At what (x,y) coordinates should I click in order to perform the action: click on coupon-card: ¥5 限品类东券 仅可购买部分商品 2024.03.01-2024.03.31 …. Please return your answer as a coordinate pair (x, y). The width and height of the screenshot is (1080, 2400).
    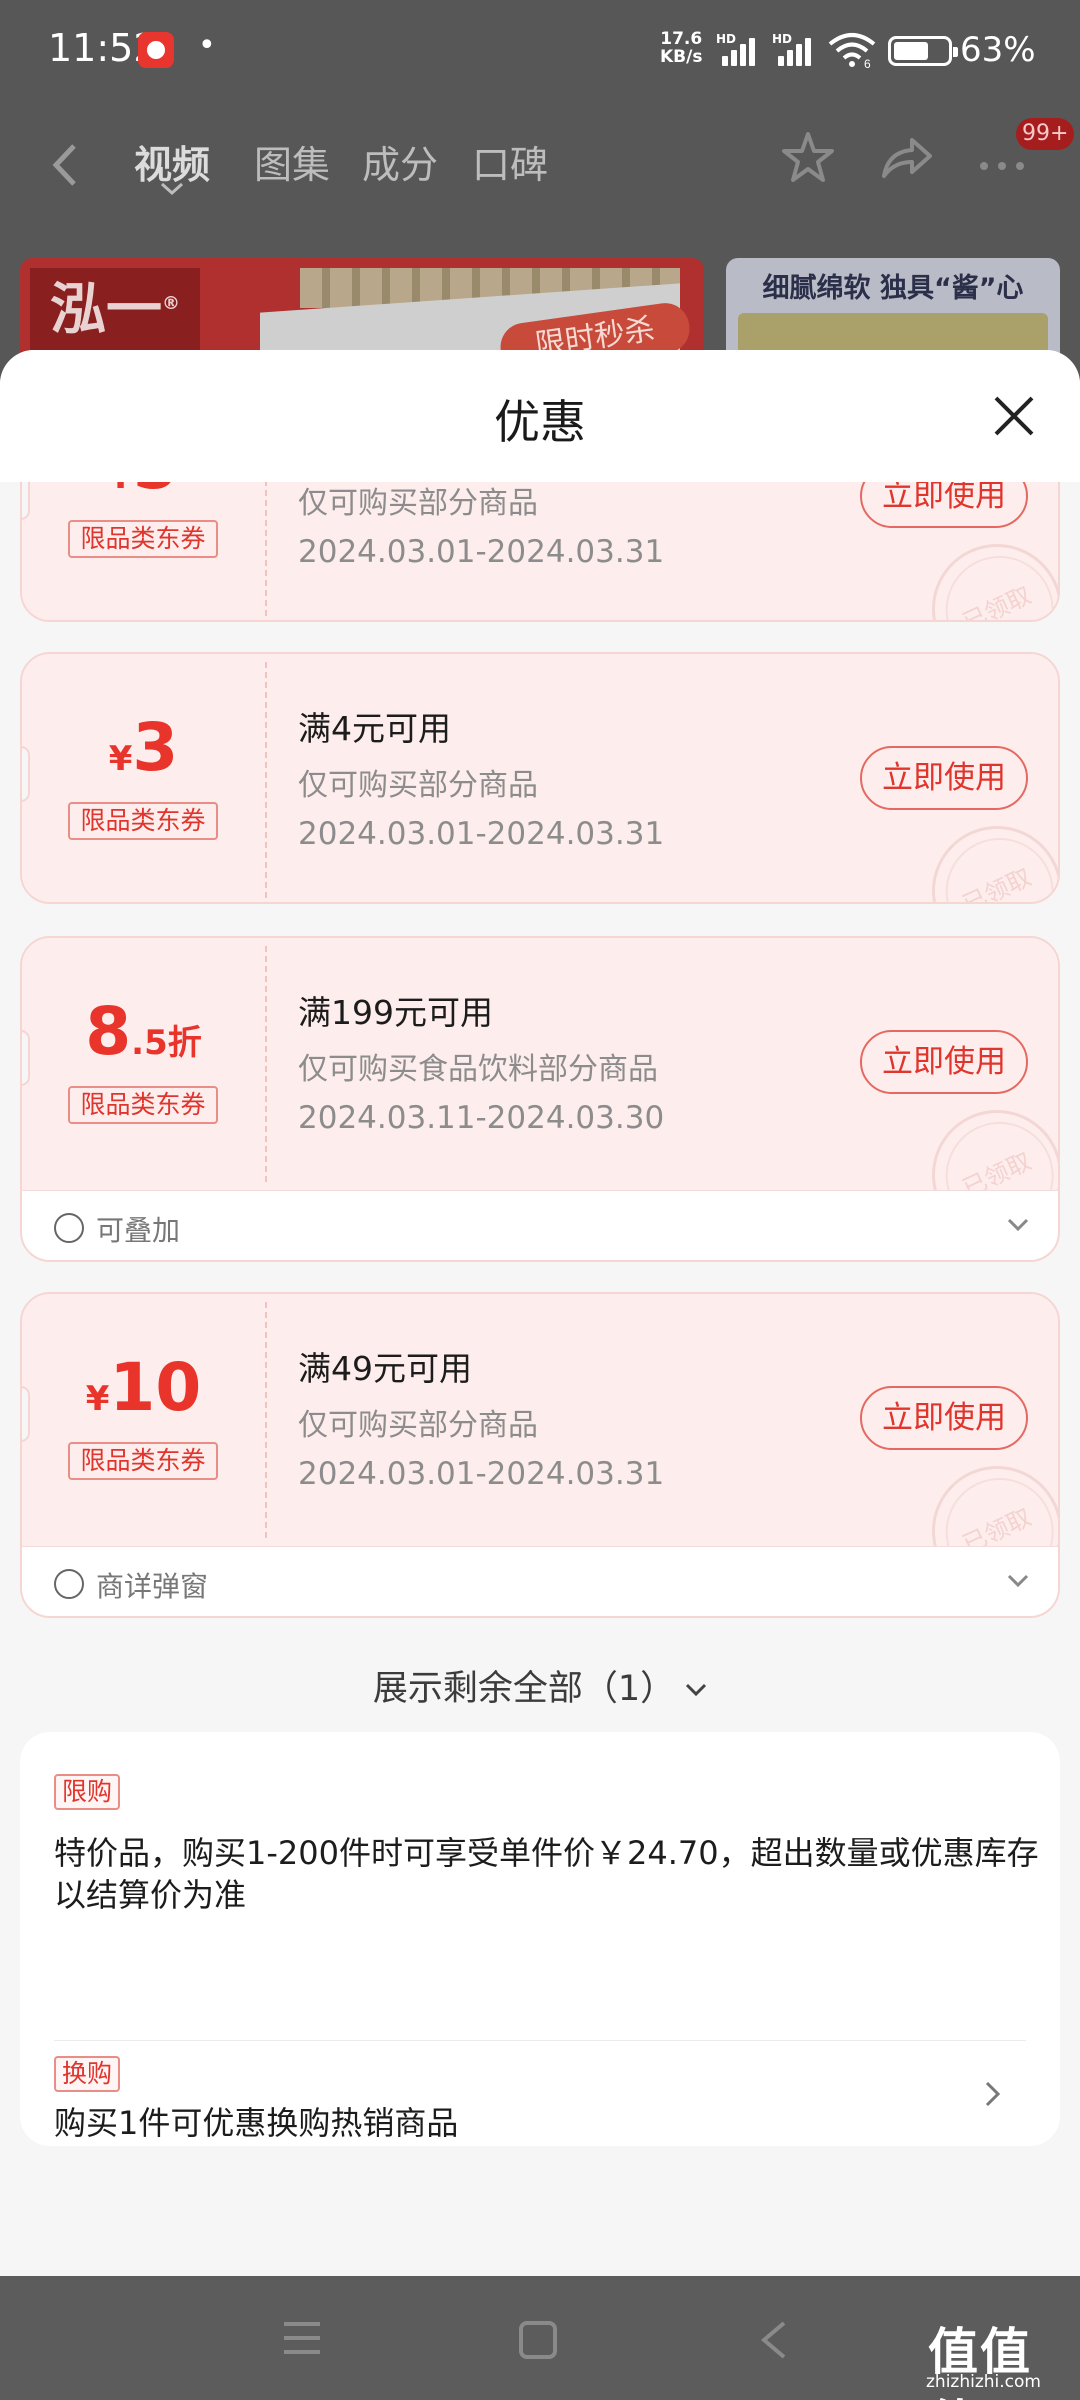
    Looking at the image, I should click on (540, 552).